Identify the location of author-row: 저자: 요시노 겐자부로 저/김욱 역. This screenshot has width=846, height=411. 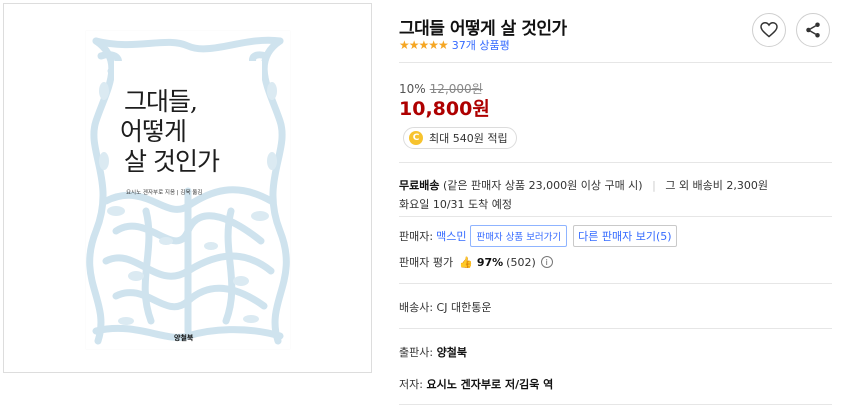
(476, 384).